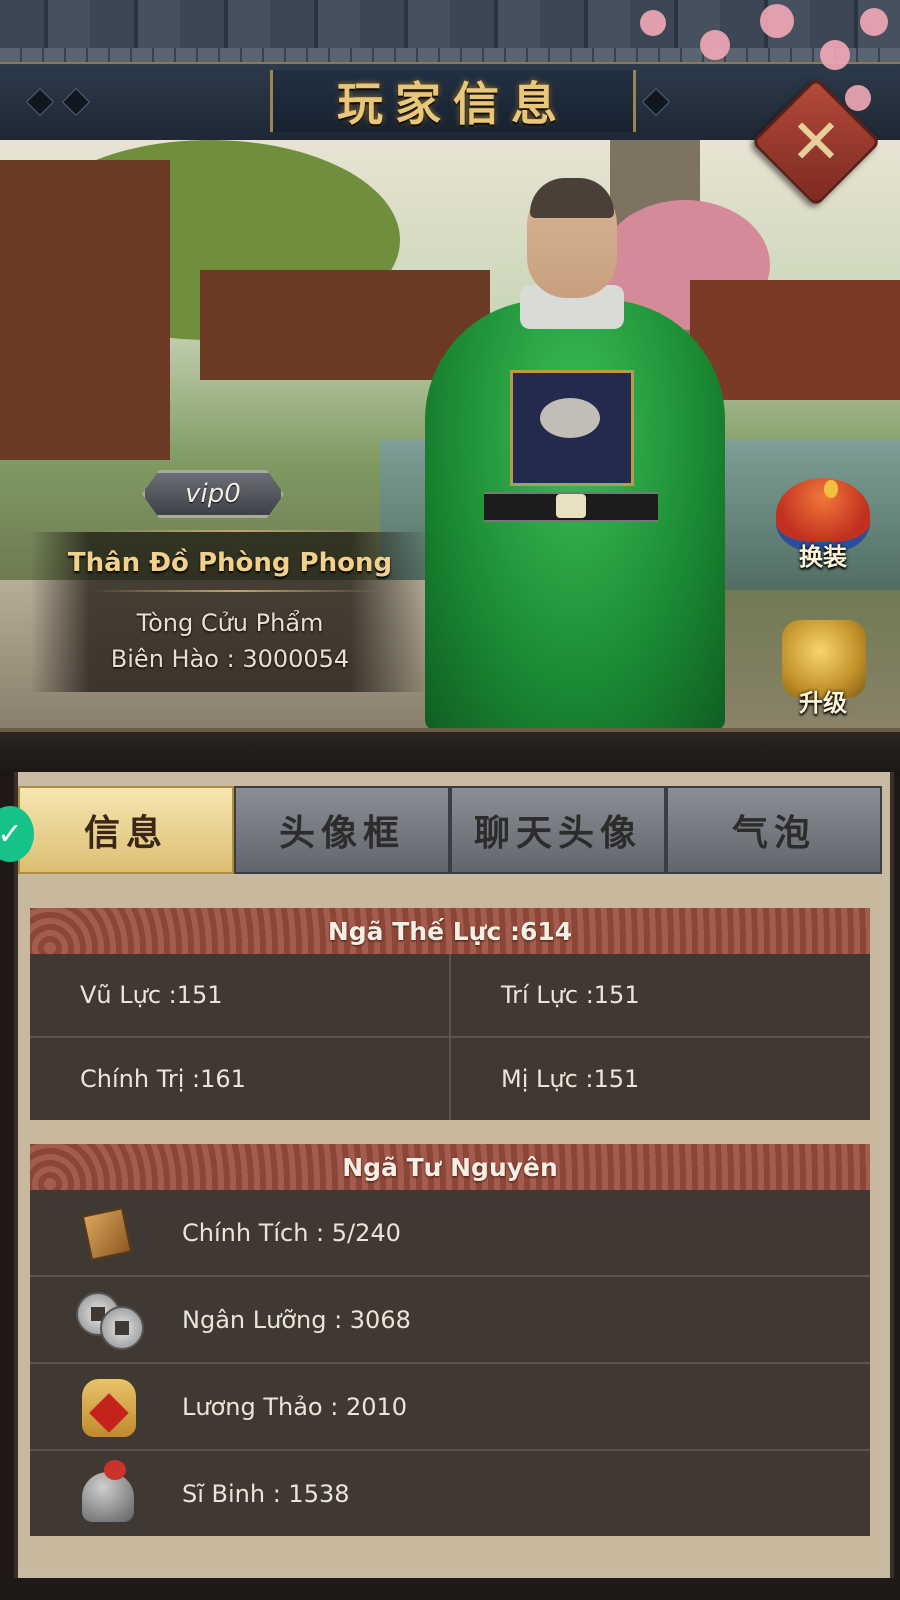  What do you see at coordinates (823, 556) in the screenshot?
I see `change-outfit-label: 换装` at bounding box center [823, 556].